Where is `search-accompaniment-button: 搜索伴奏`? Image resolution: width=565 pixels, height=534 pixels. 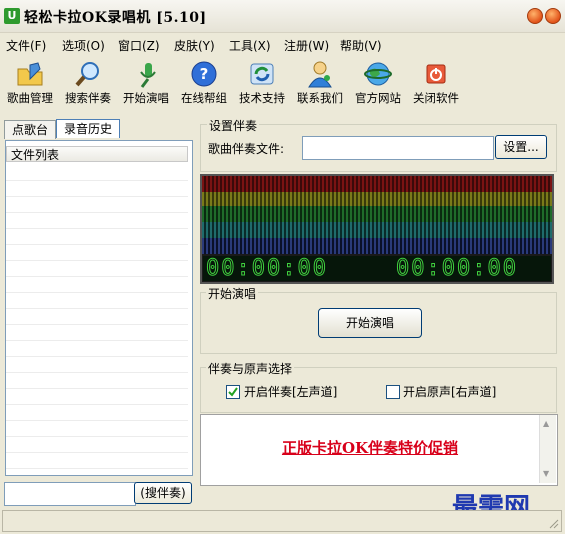
search-accompaniment-button: 搜索伴奏 is located at coordinates (88, 83).